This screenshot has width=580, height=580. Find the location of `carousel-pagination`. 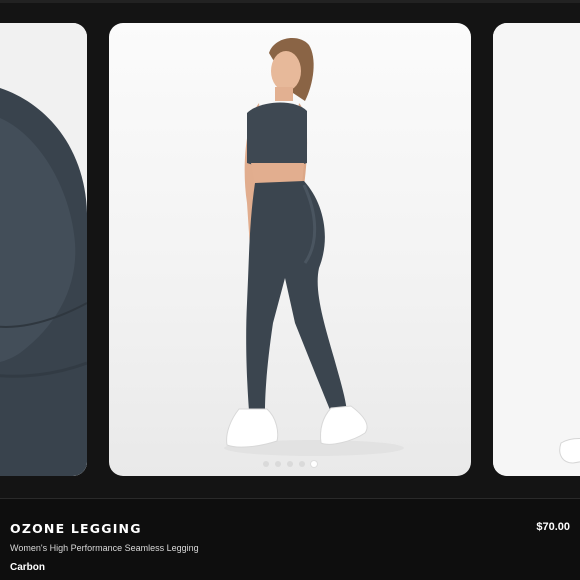

carousel-pagination is located at coordinates (290, 464).